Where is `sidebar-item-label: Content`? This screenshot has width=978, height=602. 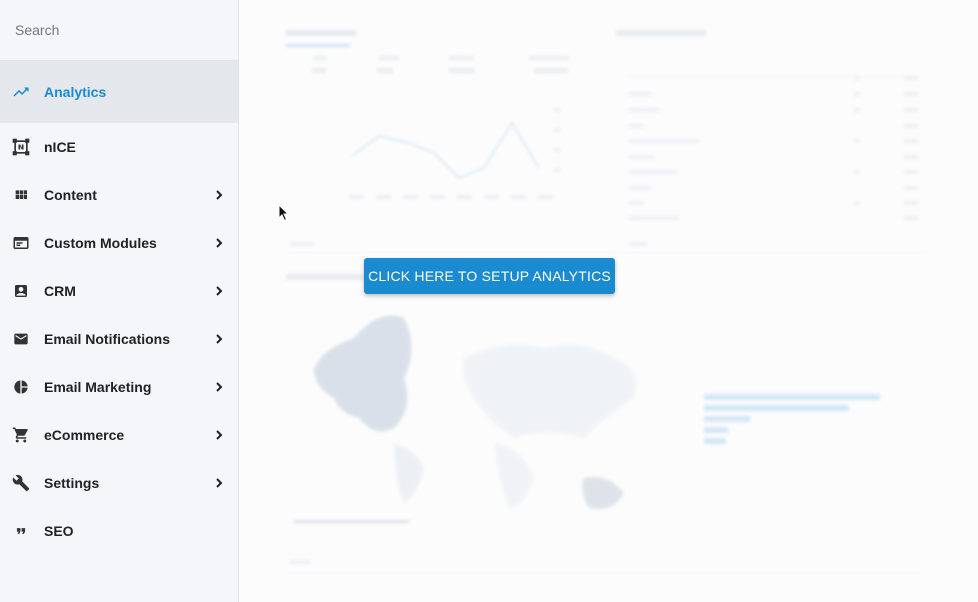 sidebar-item-label: Content is located at coordinates (70, 195).